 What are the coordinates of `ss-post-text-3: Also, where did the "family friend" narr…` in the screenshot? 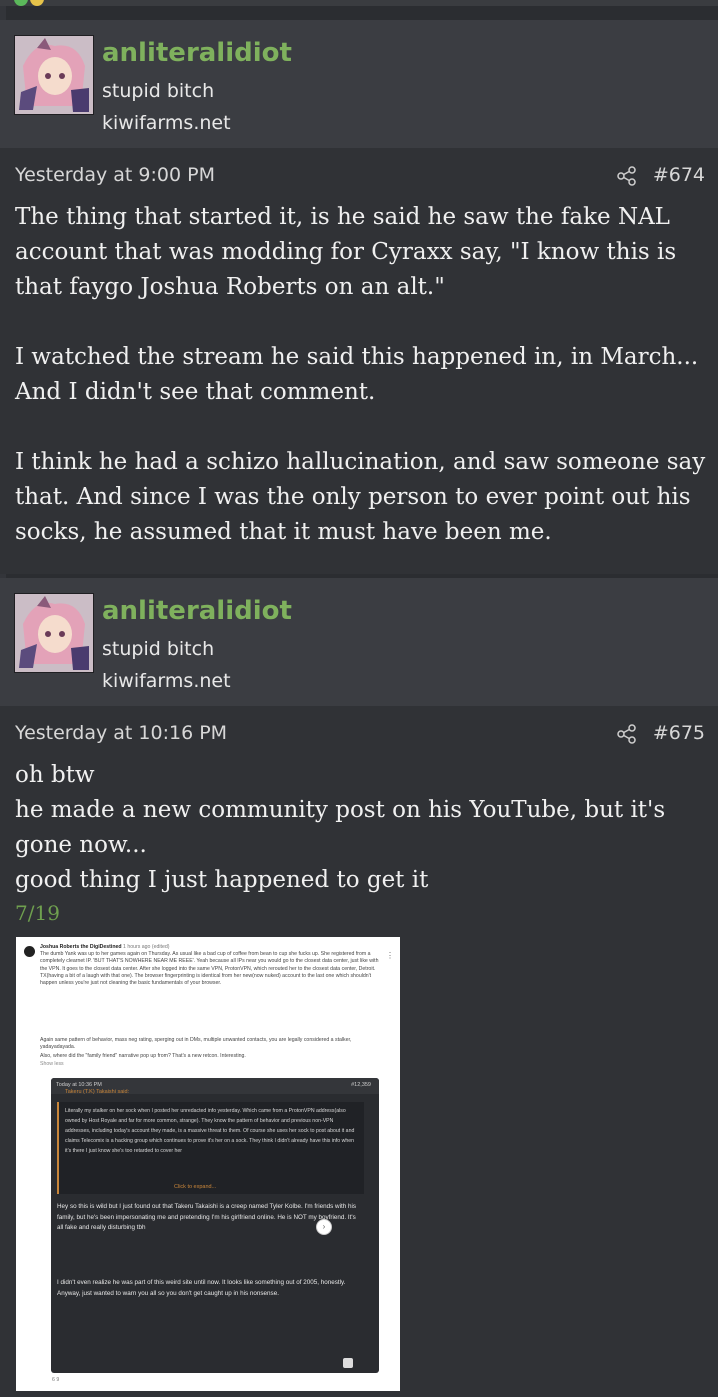 It's located at (143, 1056).